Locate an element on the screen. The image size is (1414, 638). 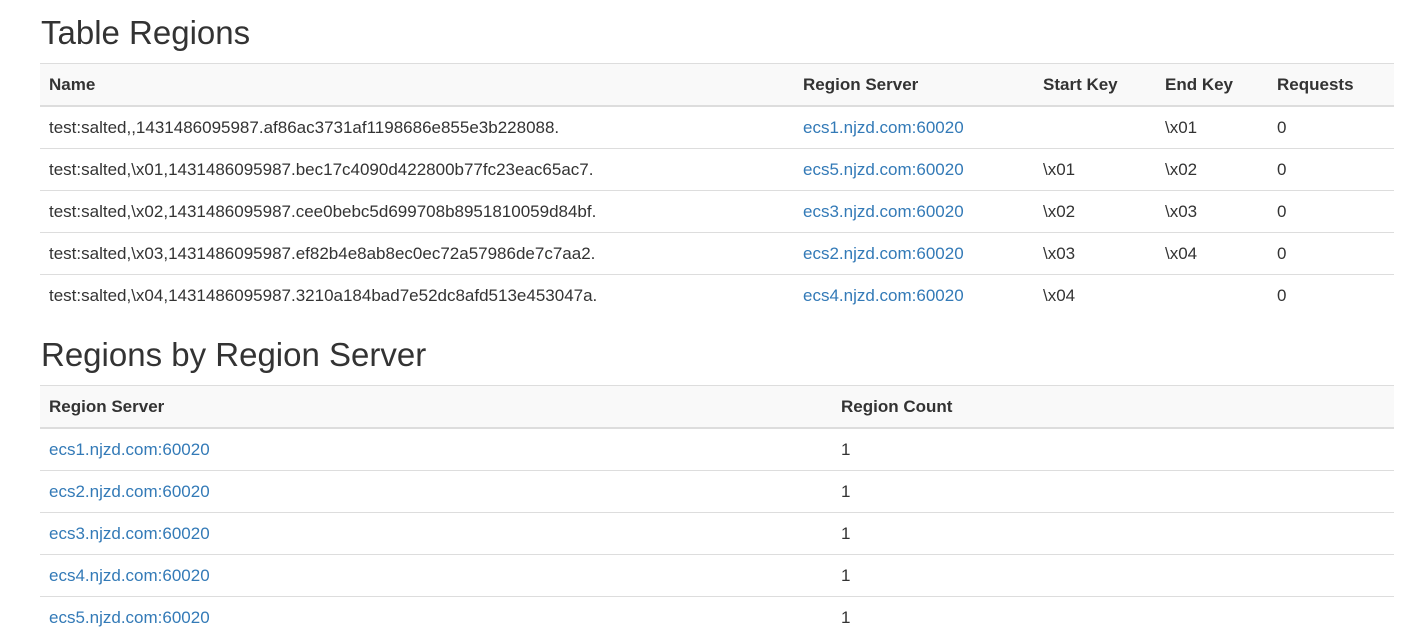
column-header-requests: Requests is located at coordinates (1331, 85).